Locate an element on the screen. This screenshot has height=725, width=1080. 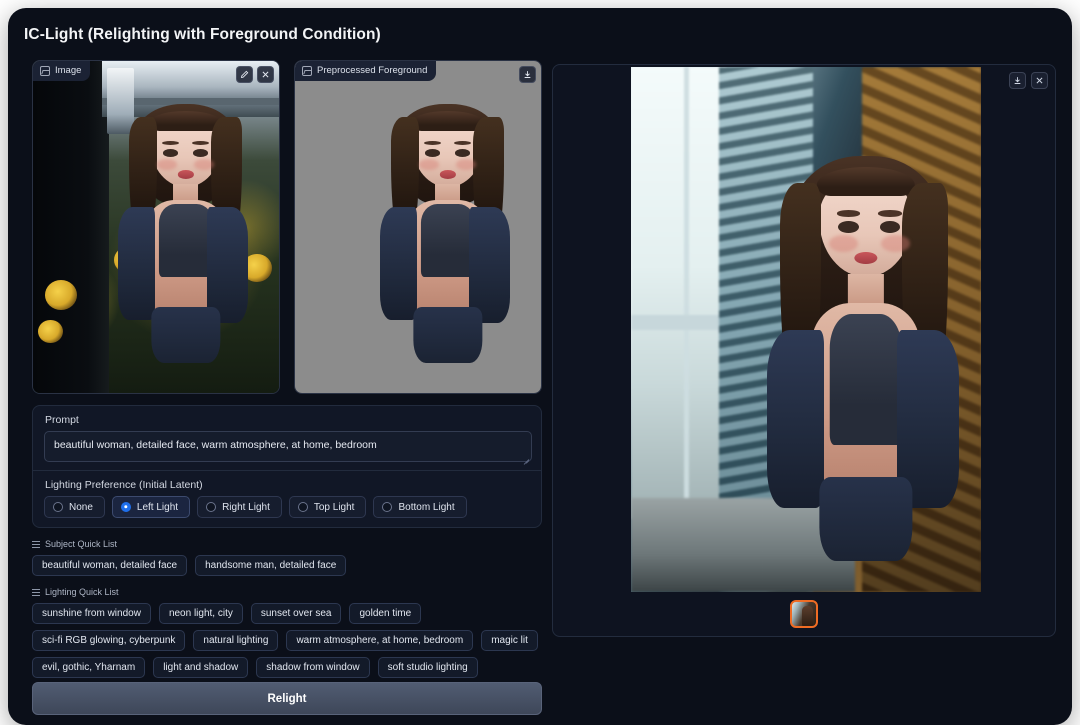
result-tools is located at coordinates (1028, 80).